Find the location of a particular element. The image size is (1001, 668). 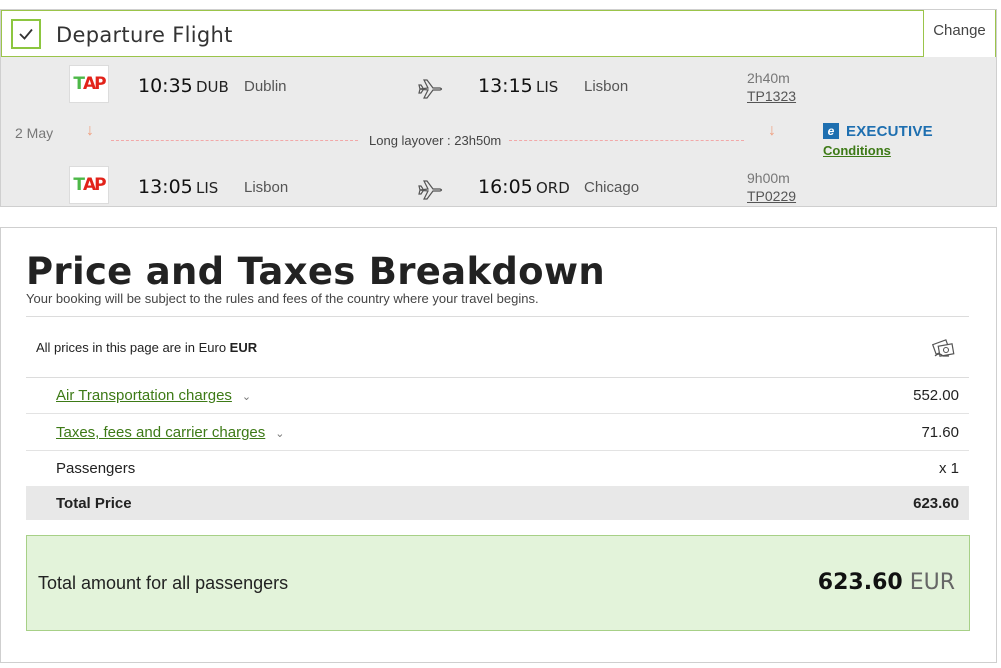

currency-converter-icon is located at coordinates (944, 348).